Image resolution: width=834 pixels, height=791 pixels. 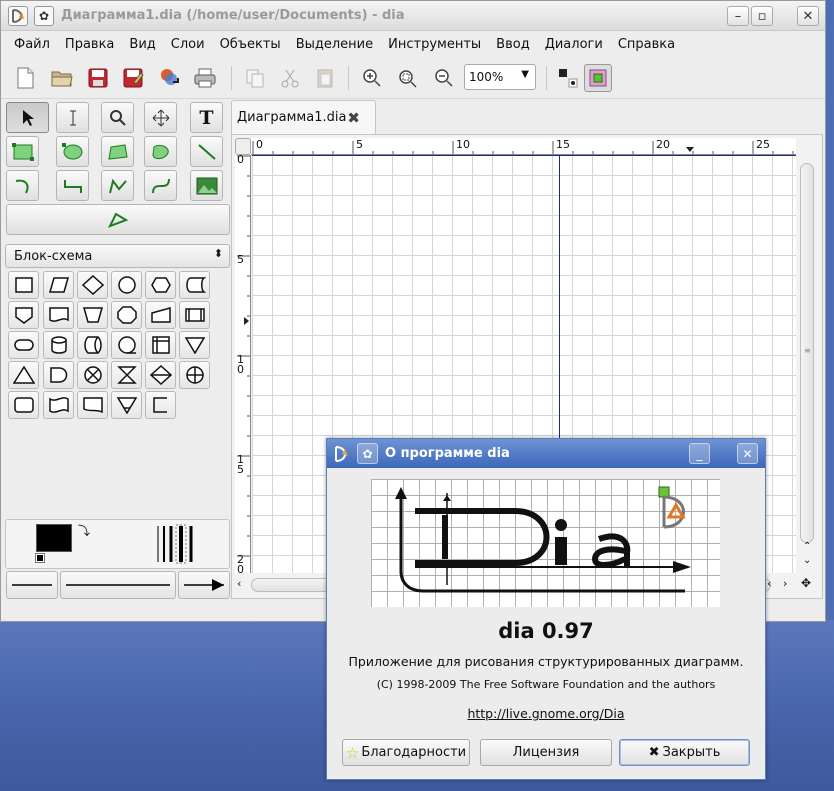 What do you see at coordinates (160, 315) in the screenshot?
I see `shape-manual-input` at bounding box center [160, 315].